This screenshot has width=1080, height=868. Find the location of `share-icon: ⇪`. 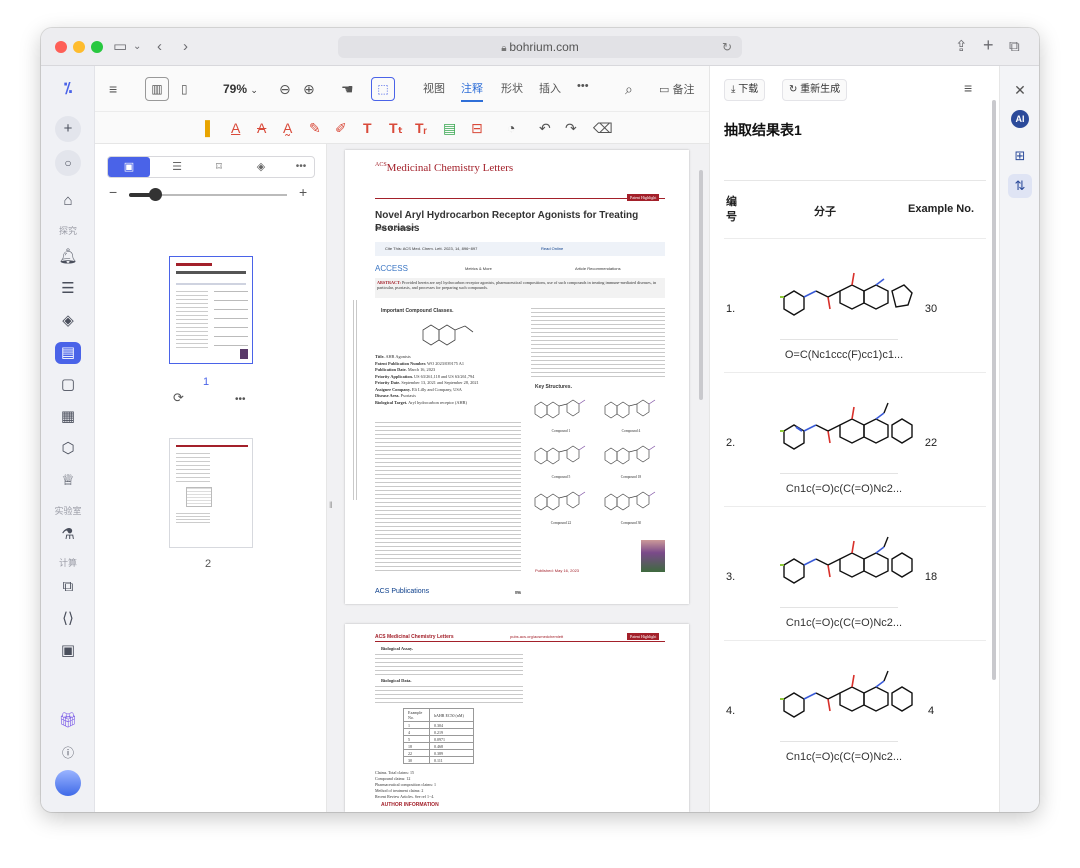

share-icon: ⇪ is located at coordinates (961, 47).